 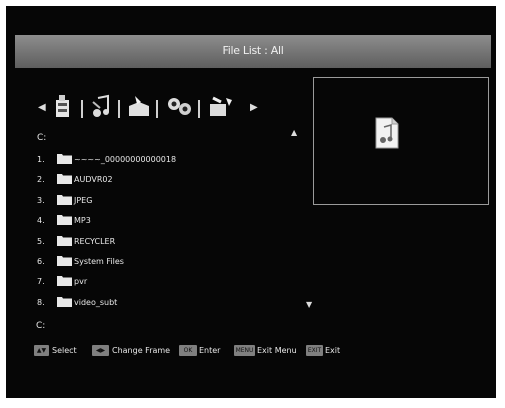 I want to click on music-icon, so click(x=101, y=109).